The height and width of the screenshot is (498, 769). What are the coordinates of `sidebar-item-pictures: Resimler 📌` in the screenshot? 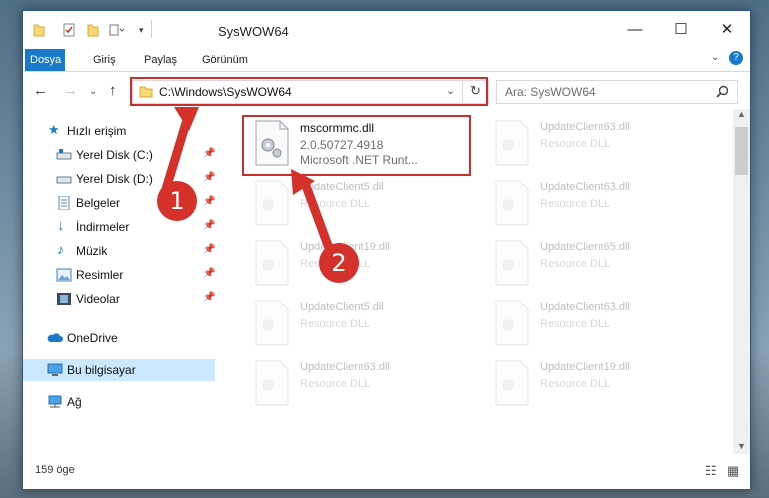 It's located at (119, 275).